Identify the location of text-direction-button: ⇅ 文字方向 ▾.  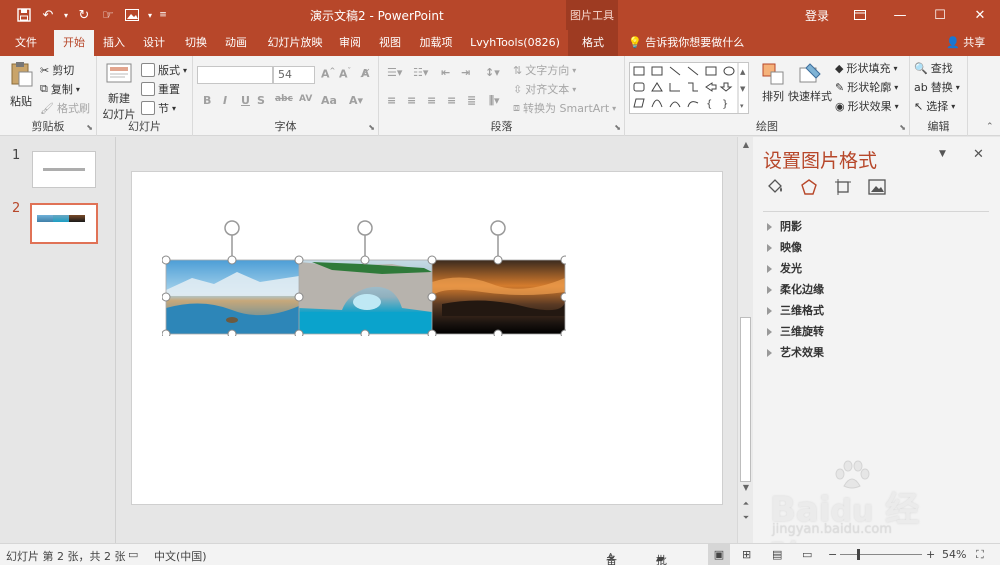
(544, 70).